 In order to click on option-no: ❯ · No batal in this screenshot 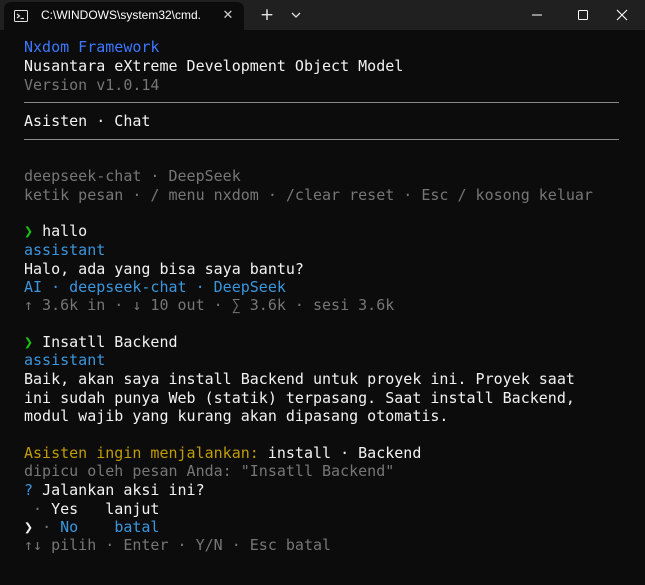, I will do `click(91, 527)`.